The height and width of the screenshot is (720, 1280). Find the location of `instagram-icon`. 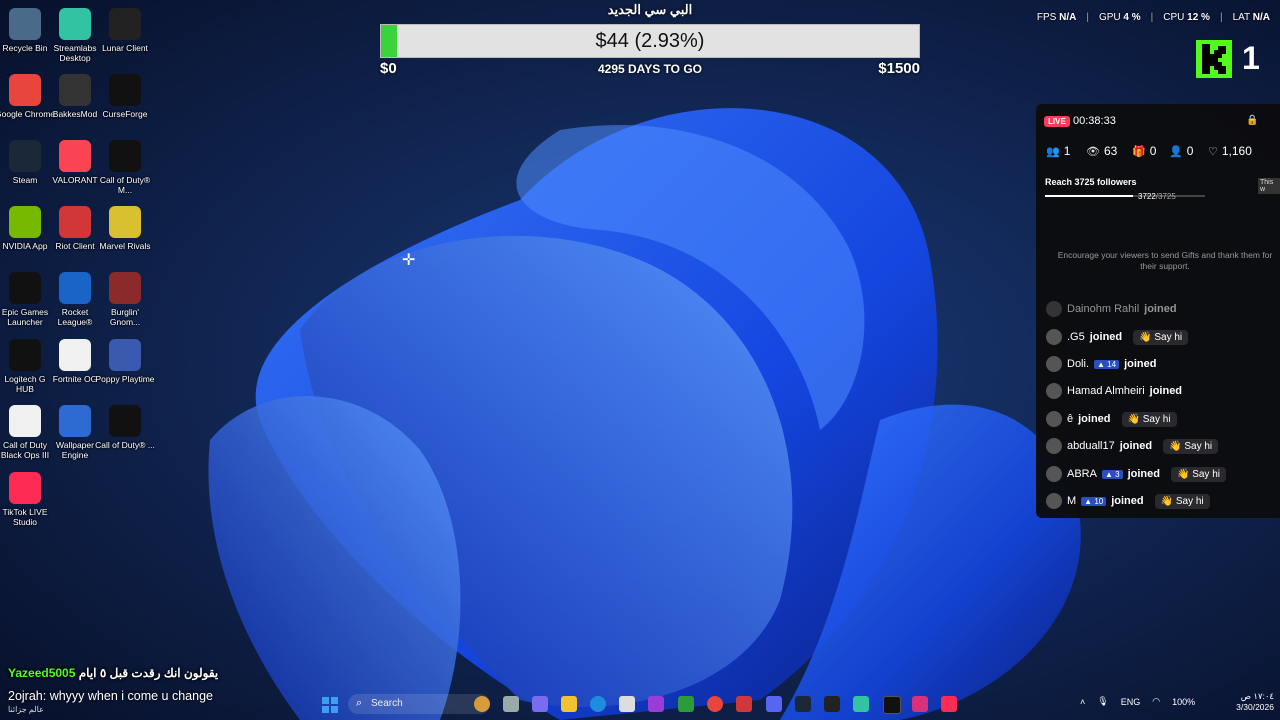

instagram-icon is located at coordinates (920, 704).